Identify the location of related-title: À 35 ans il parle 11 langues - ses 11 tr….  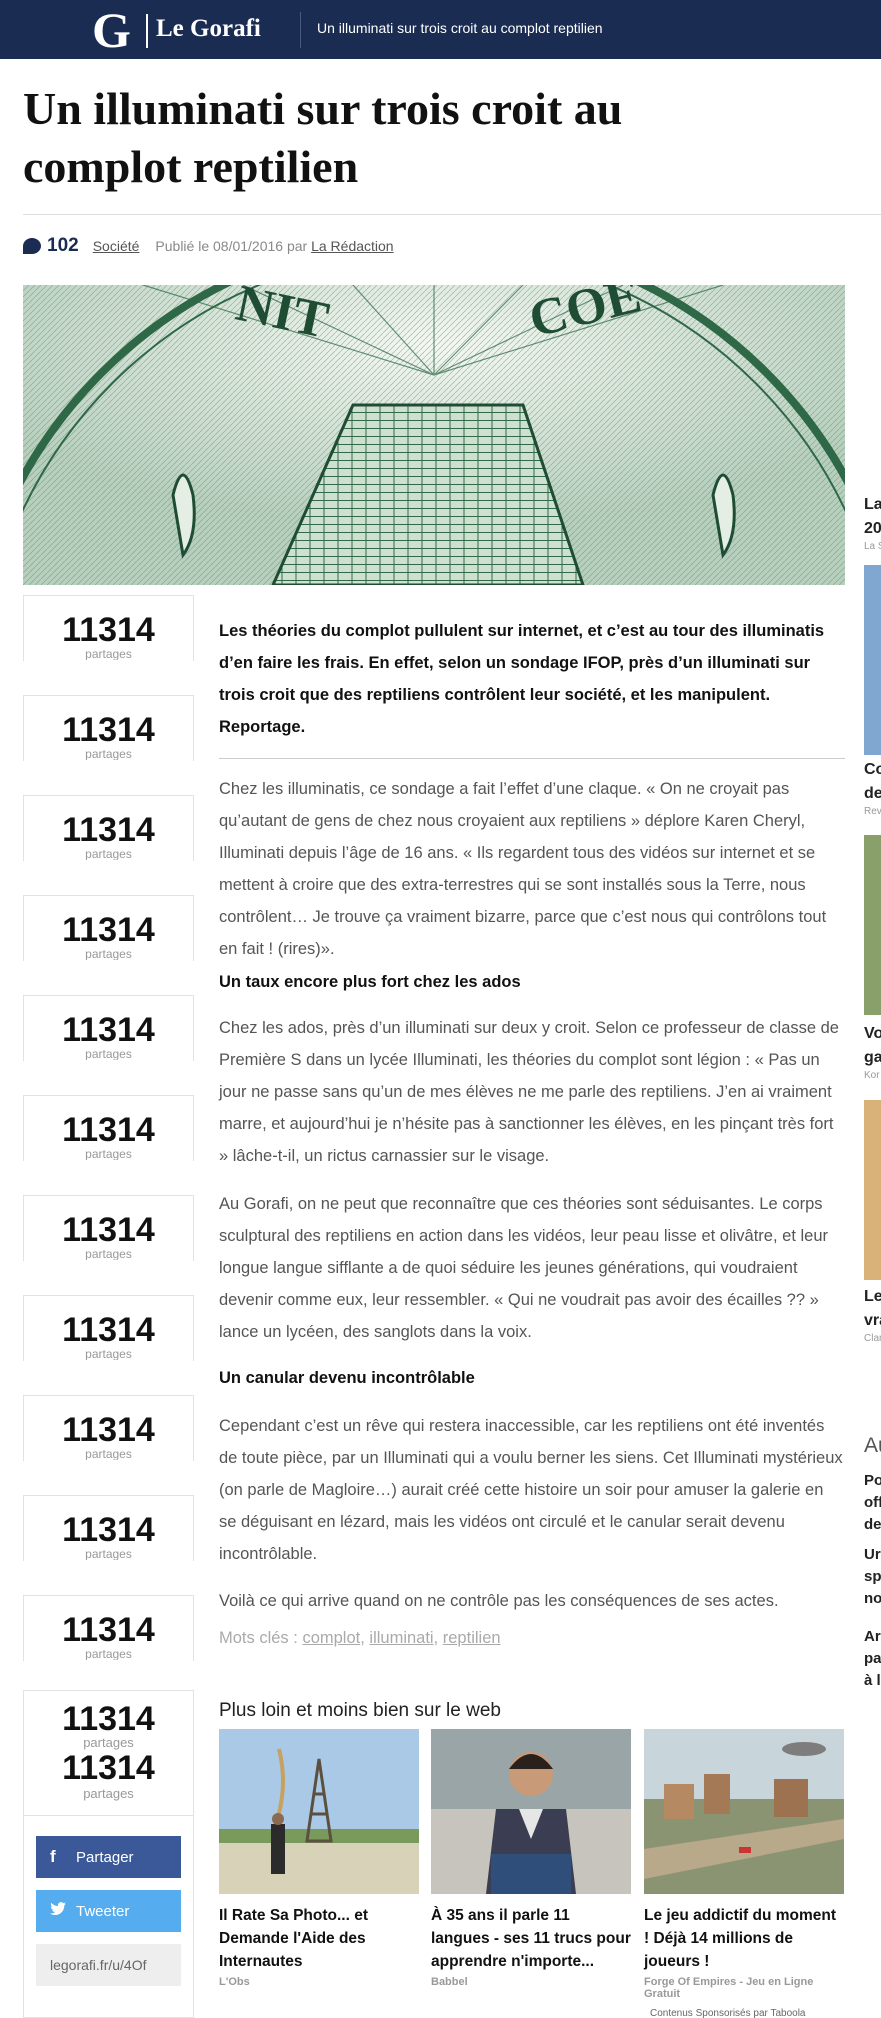
(531, 1938).